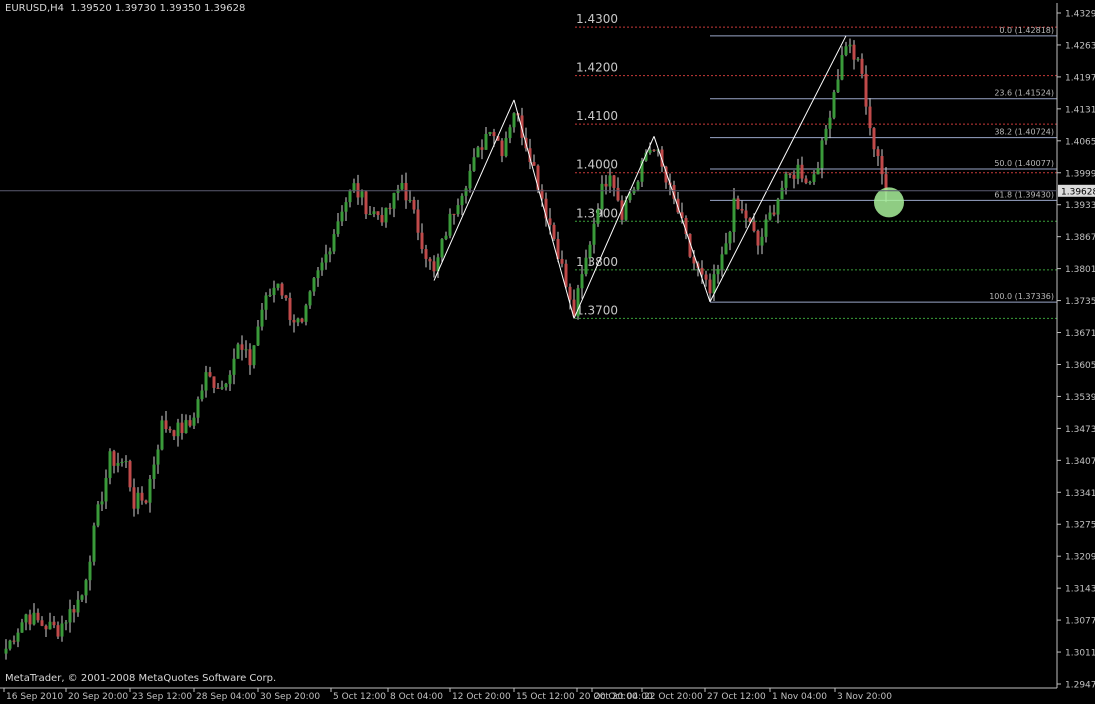  I want to click on fibonacci-level-label: 38.2 (1.40724), so click(1024, 132).